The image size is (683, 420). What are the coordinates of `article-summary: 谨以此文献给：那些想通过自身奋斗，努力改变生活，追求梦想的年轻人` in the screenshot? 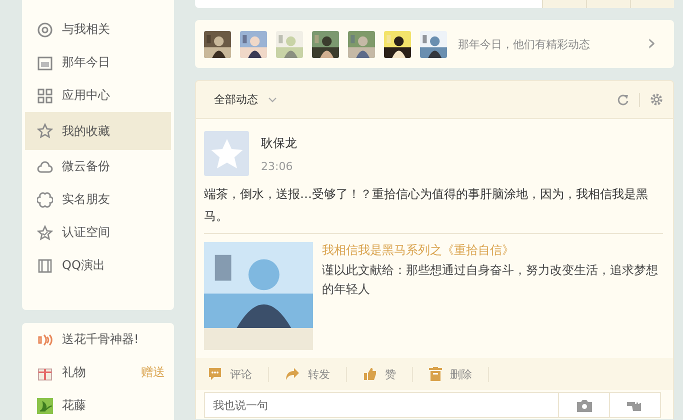 It's located at (490, 280).